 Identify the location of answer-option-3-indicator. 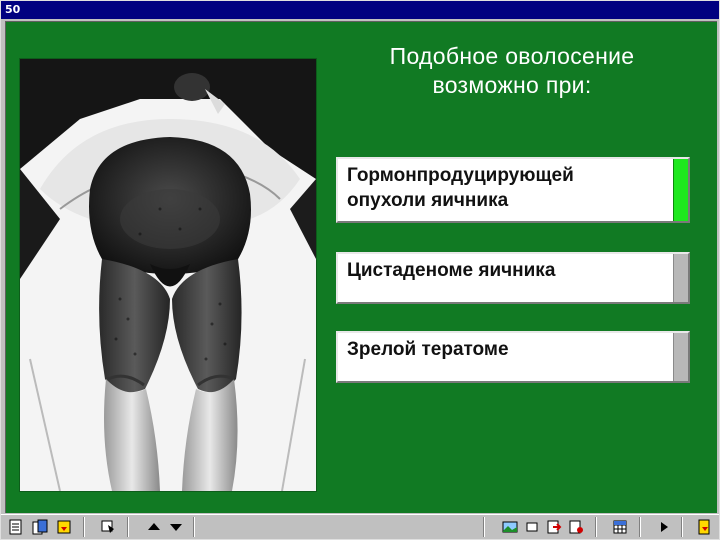
(680, 357).